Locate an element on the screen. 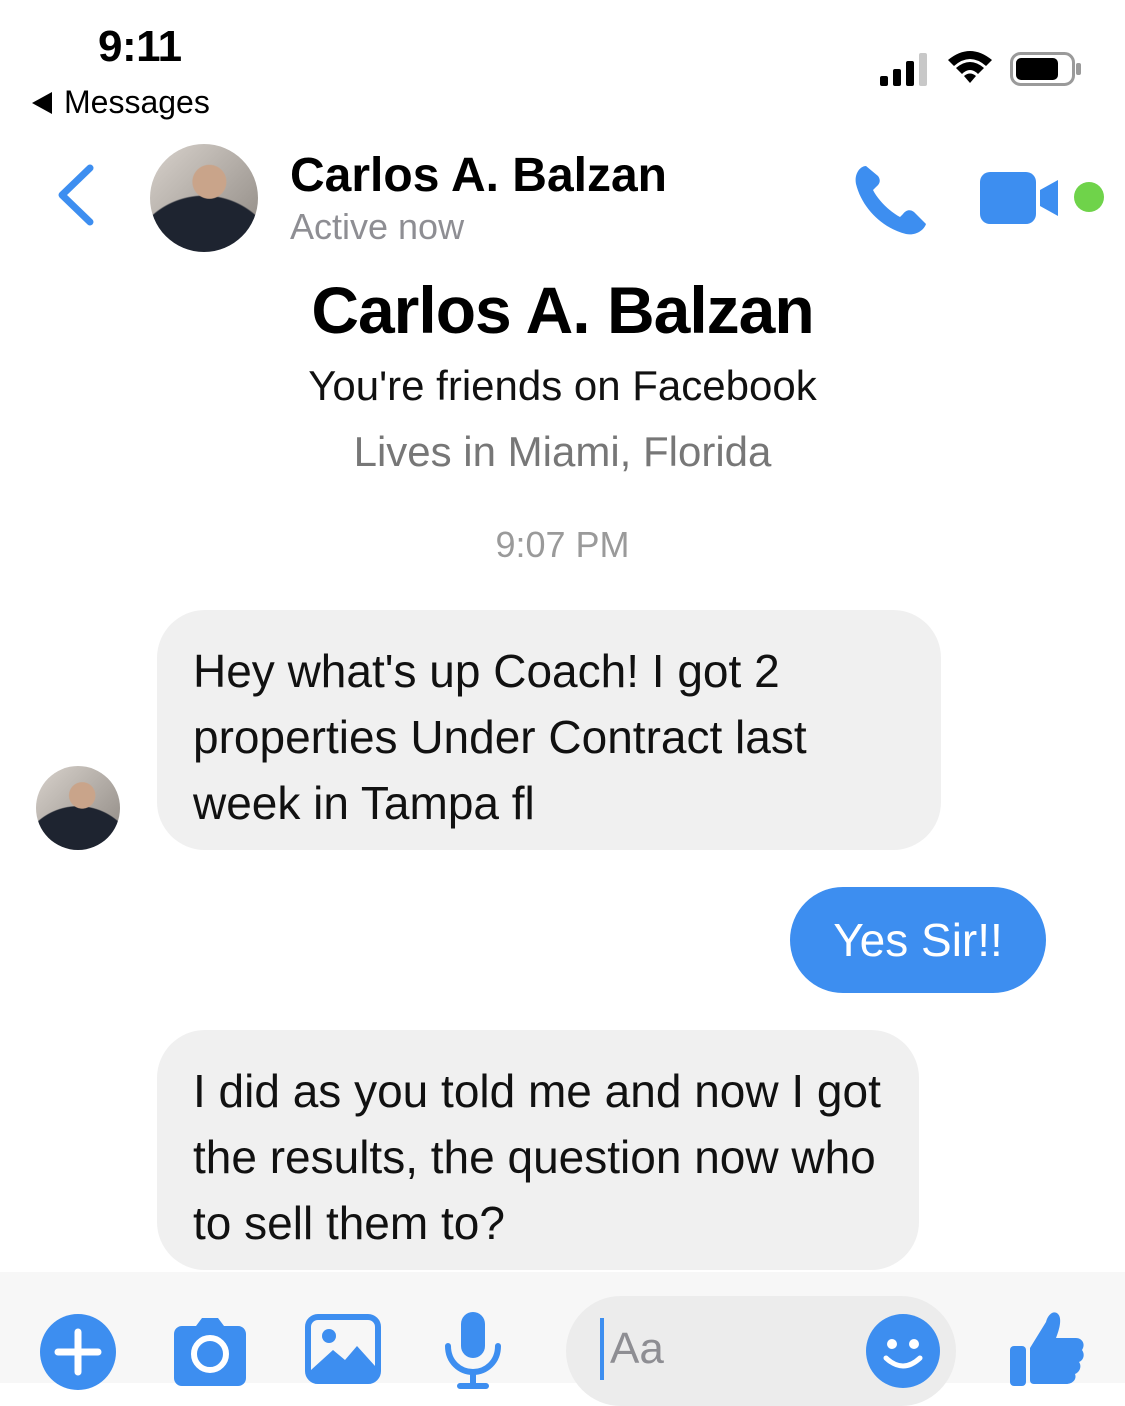  image-icon is located at coordinates (343, 1349).